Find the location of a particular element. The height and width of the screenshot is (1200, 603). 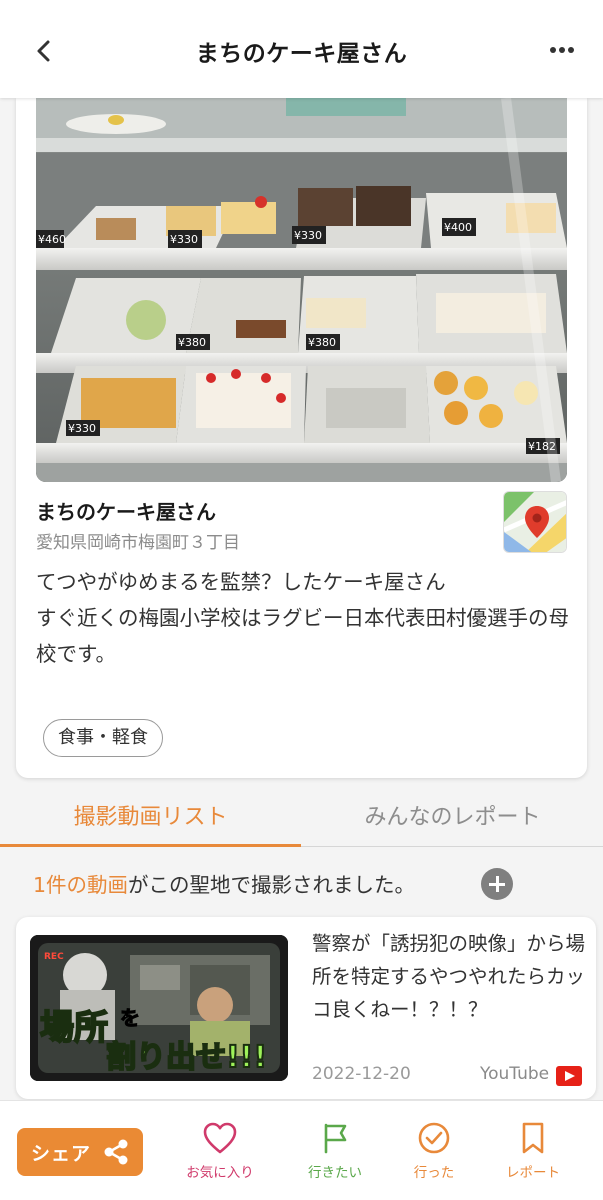

want-to-go-button: 行きたい is located at coordinates (335, 1151).